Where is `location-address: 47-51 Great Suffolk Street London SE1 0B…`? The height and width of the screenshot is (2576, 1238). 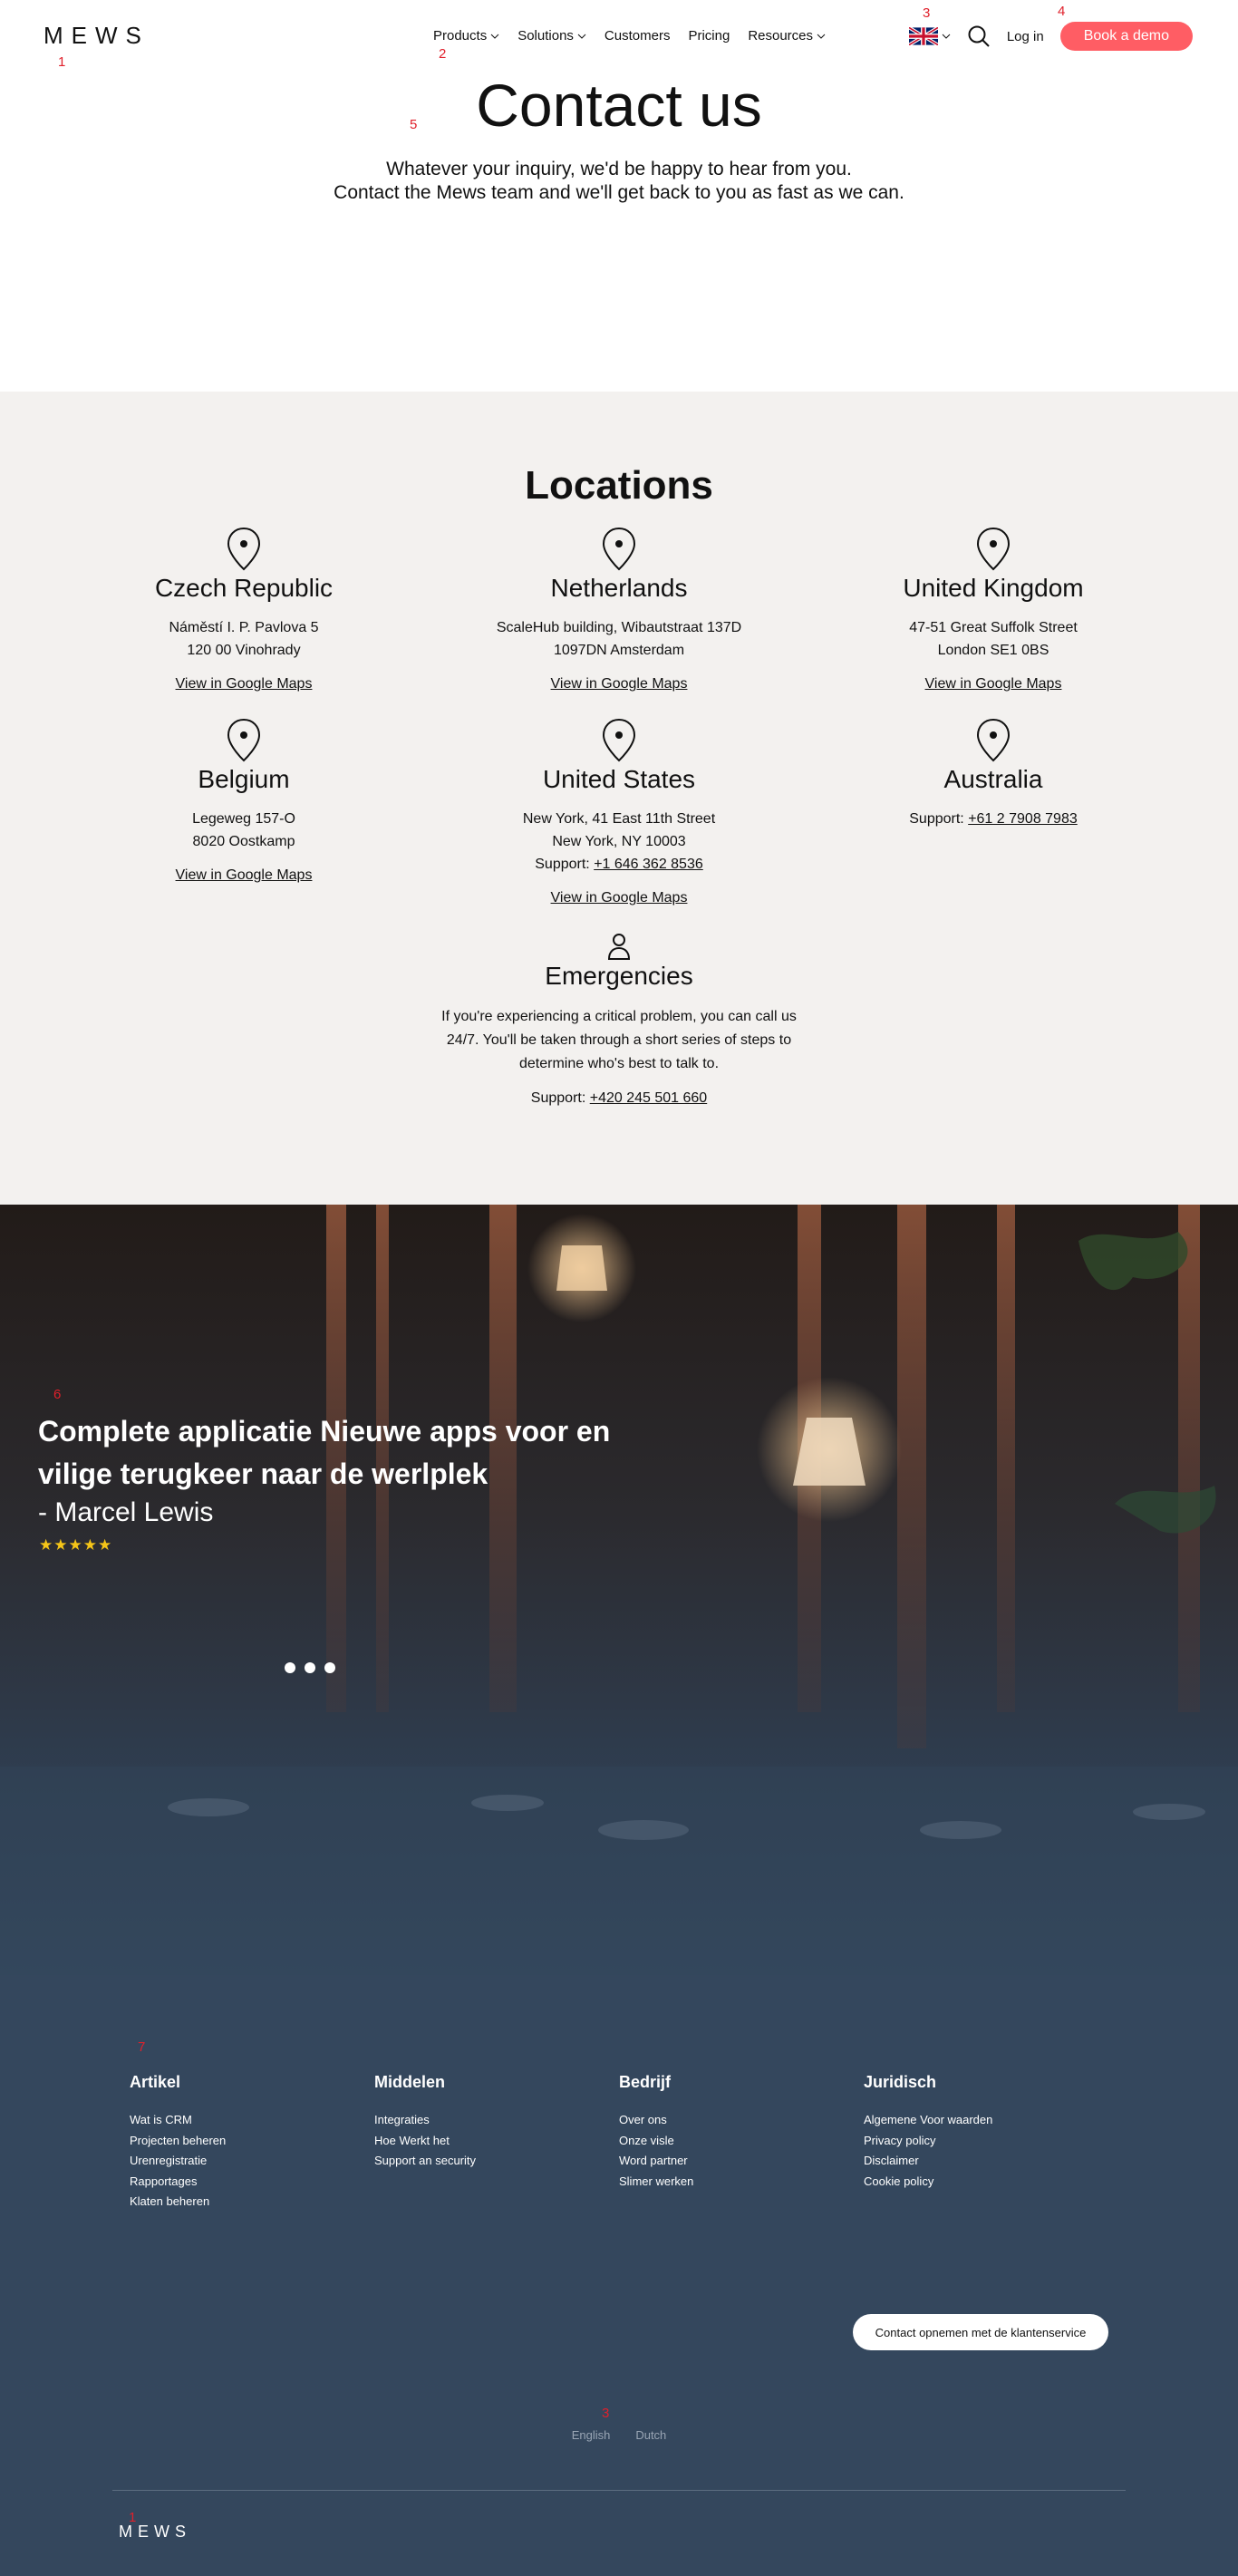
location-address: 47-51 Great Suffolk Street London SE1 0B… is located at coordinates (994, 639).